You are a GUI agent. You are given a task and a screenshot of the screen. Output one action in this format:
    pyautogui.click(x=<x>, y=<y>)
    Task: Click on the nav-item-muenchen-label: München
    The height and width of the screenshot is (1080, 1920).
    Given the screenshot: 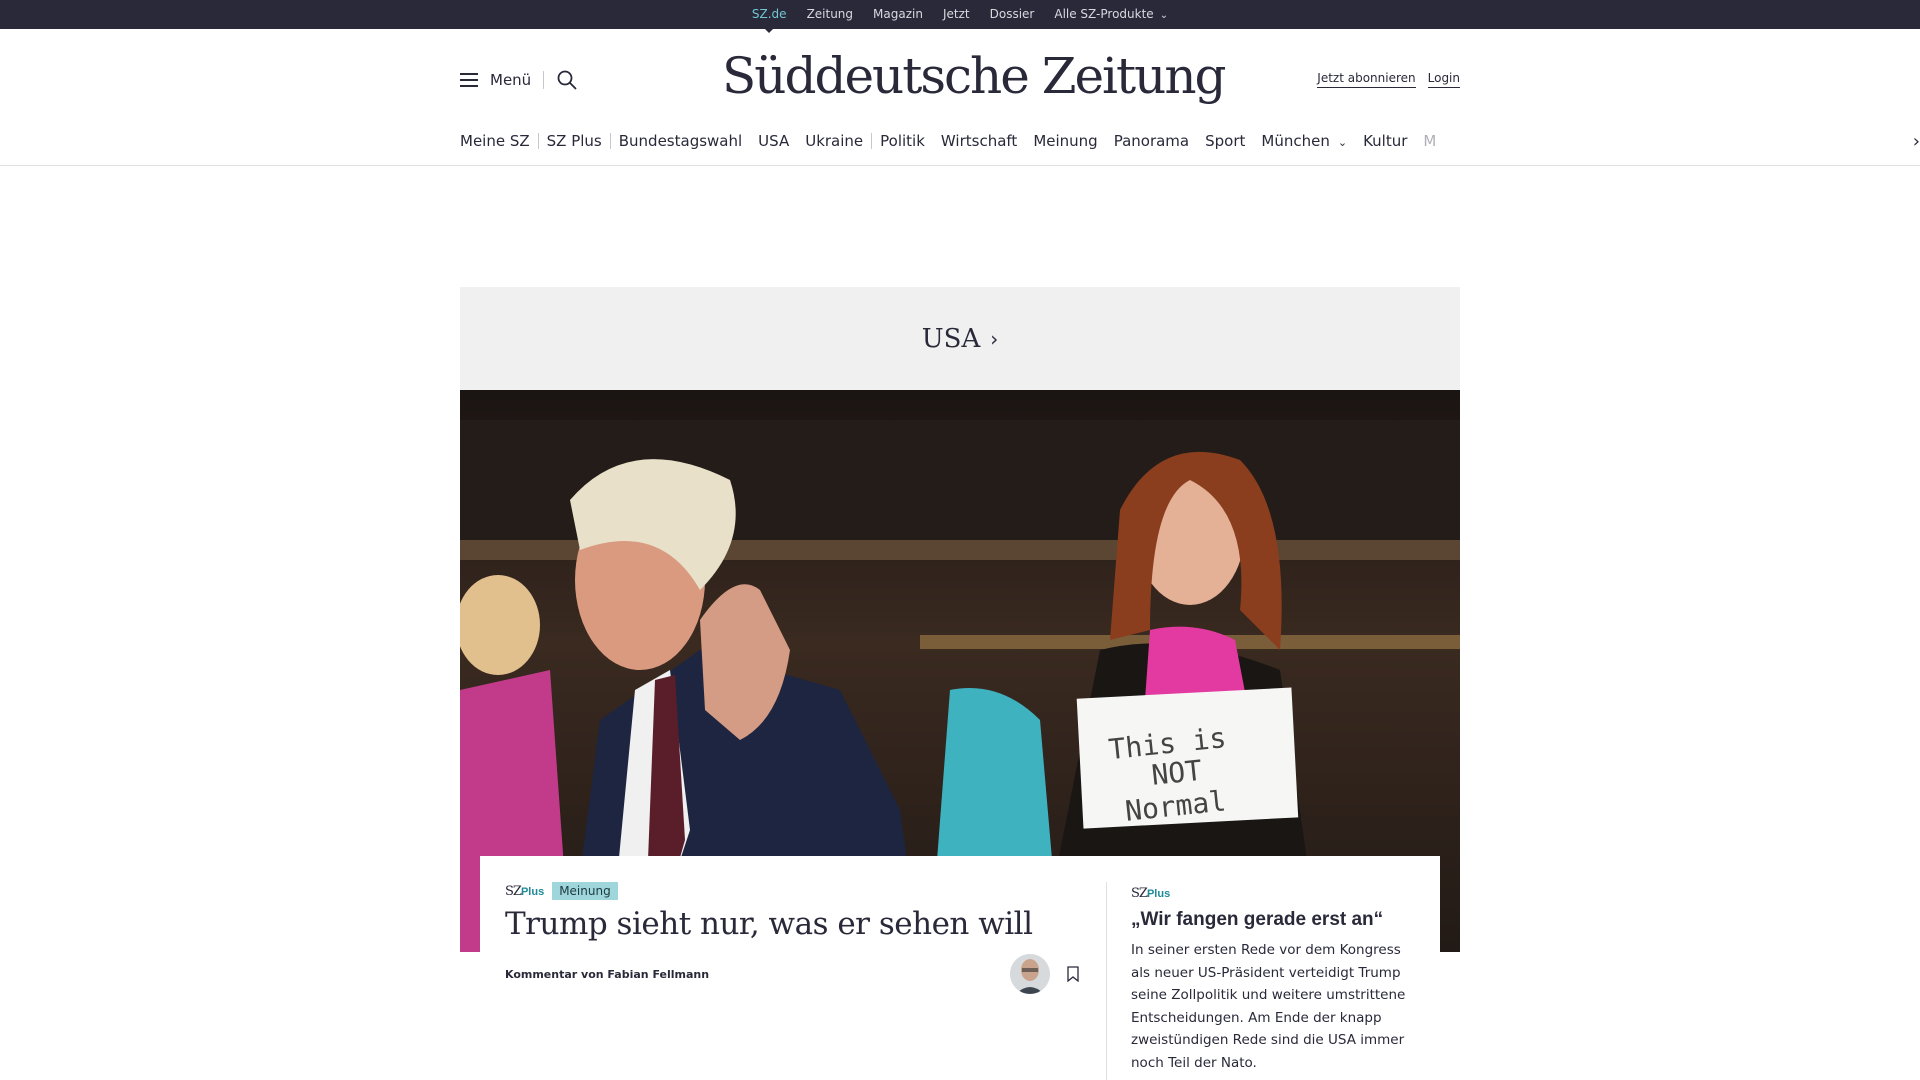 What is the action you would take?
    pyautogui.click(x=1295, y=141)
    